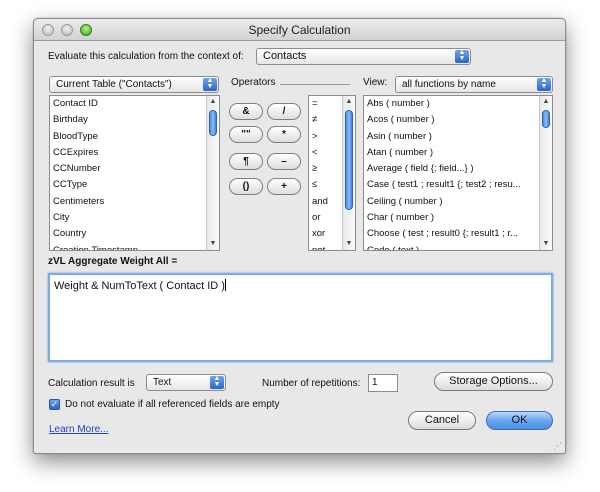 This screenshot has height=492, width=600. Describe the element at coordinates (315, 84) in the screenshot. I see `operators-divider` at that location.